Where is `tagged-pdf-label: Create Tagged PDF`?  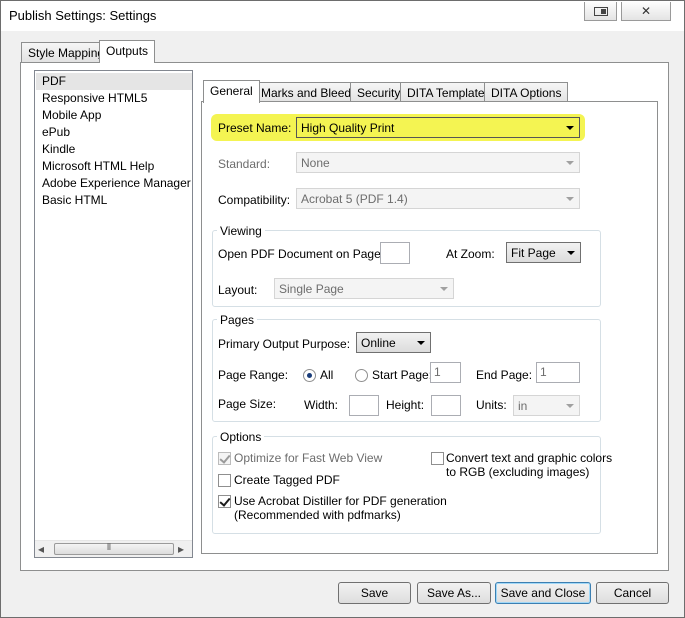 tagged-pdf-label: Create Tagged PDF is located at coordinates (287, 480).